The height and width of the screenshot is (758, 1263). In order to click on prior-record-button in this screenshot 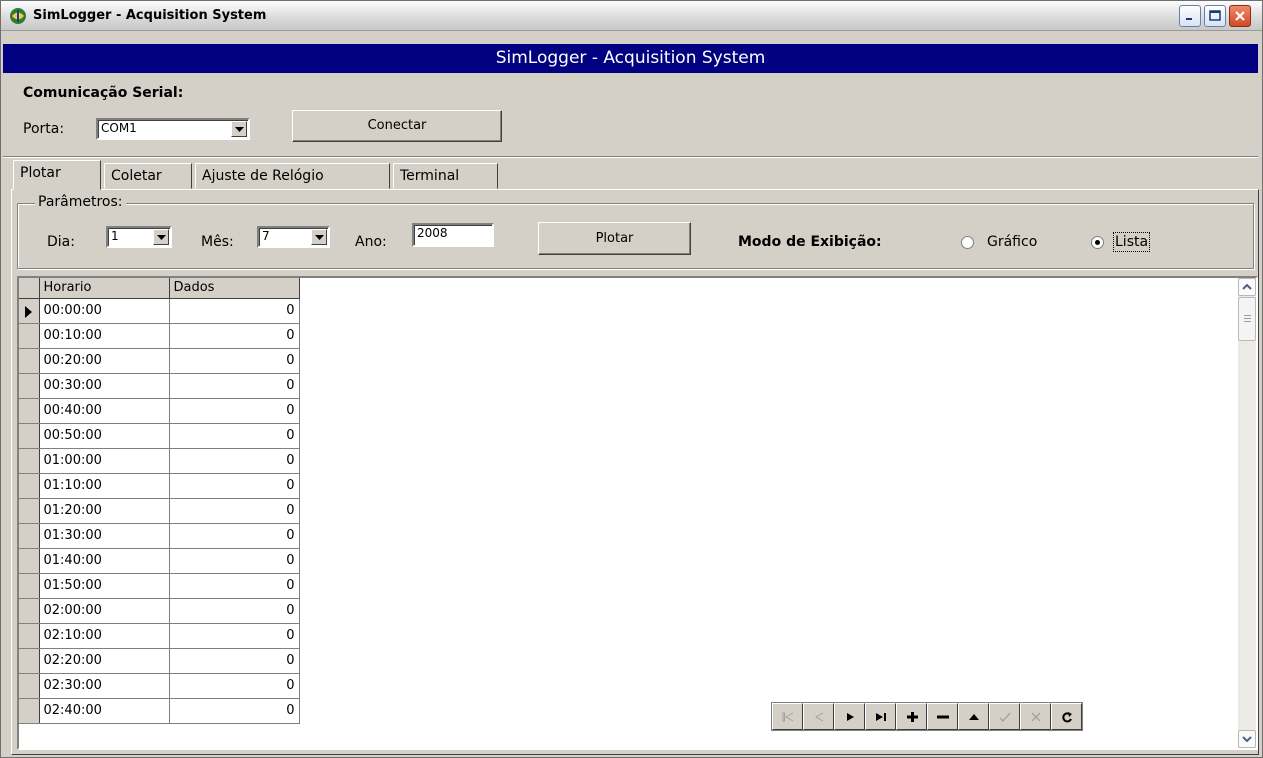, I will do `click(818, 716)`.